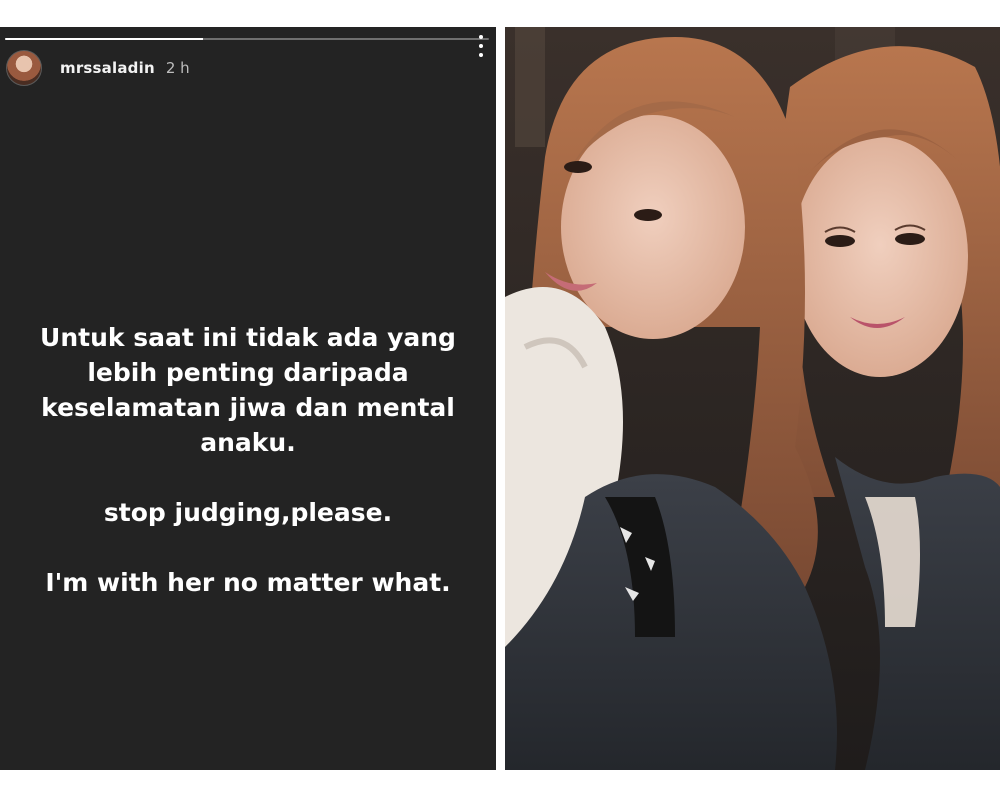  I want to click on story-text-line: keselamatan jiwa dan mental, so click(248, 407).